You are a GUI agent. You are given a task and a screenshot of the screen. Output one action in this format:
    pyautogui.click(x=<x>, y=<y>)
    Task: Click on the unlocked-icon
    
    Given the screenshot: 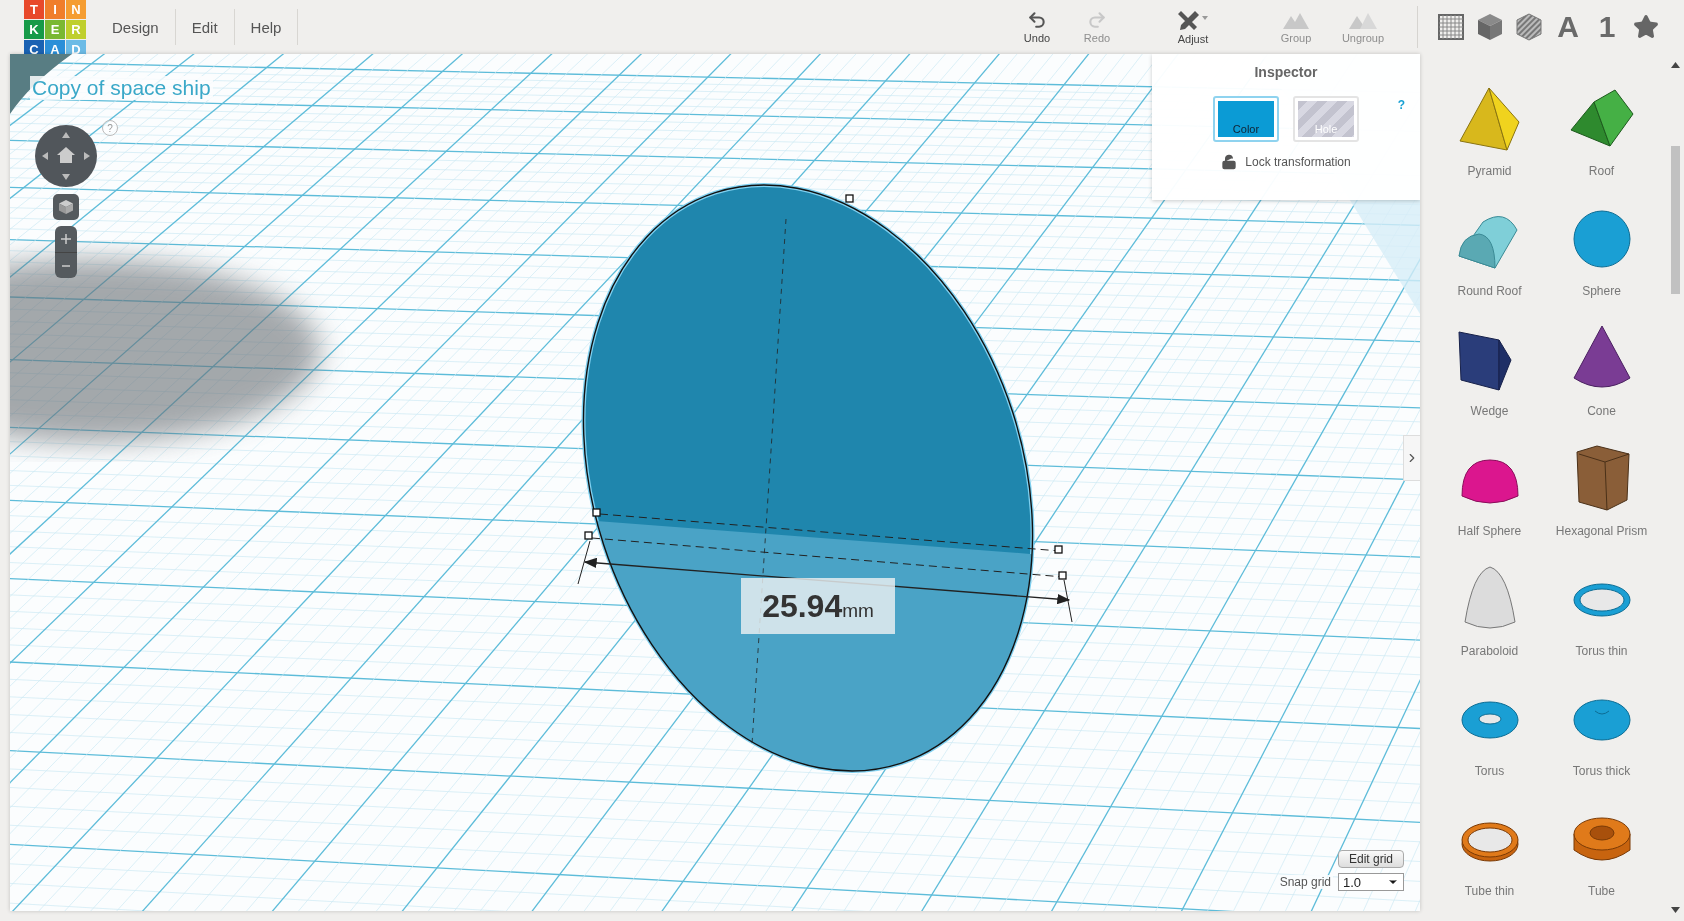 What is the action you would take?
    pyautogui.click(x=1229, y=162)
    